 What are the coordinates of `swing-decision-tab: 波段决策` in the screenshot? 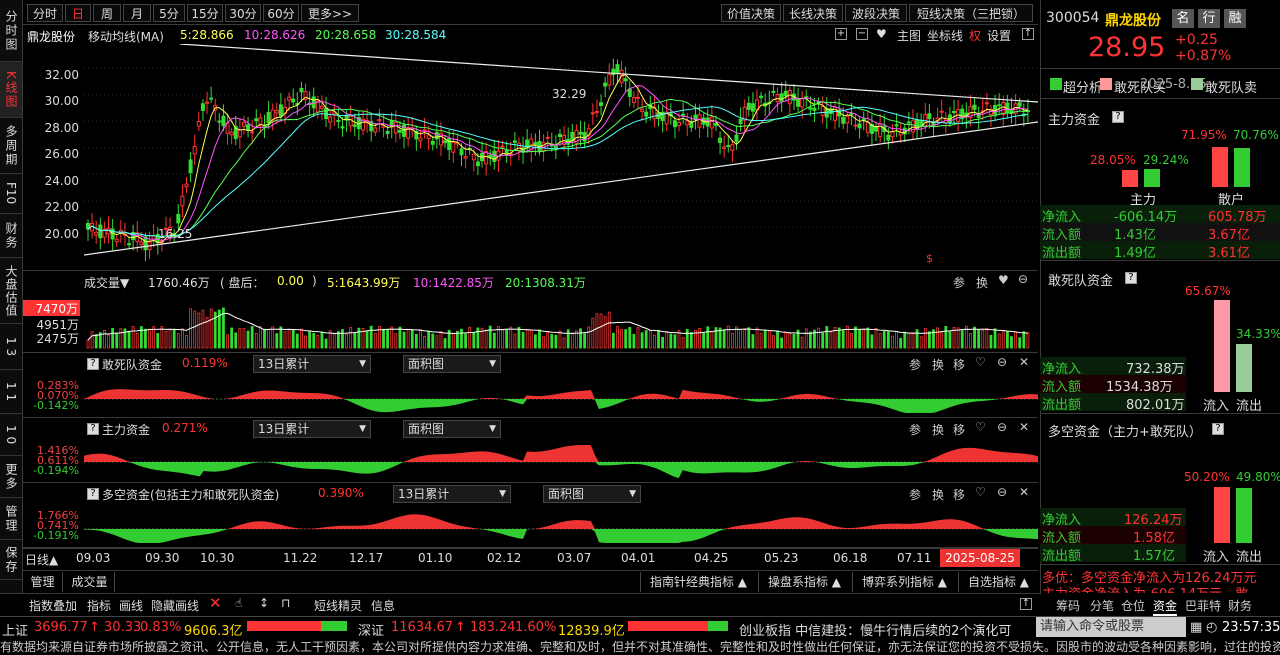 It's located at (876, 13).